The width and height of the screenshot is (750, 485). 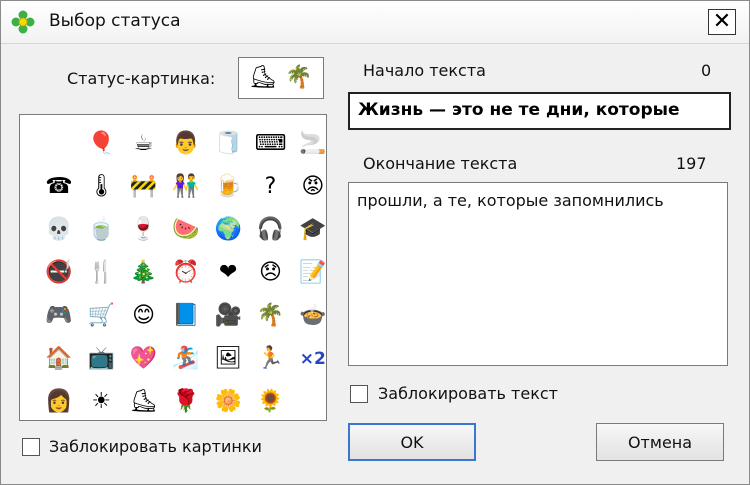 I want to click on cancel-button: Отмена, so click(x=660, y=442).